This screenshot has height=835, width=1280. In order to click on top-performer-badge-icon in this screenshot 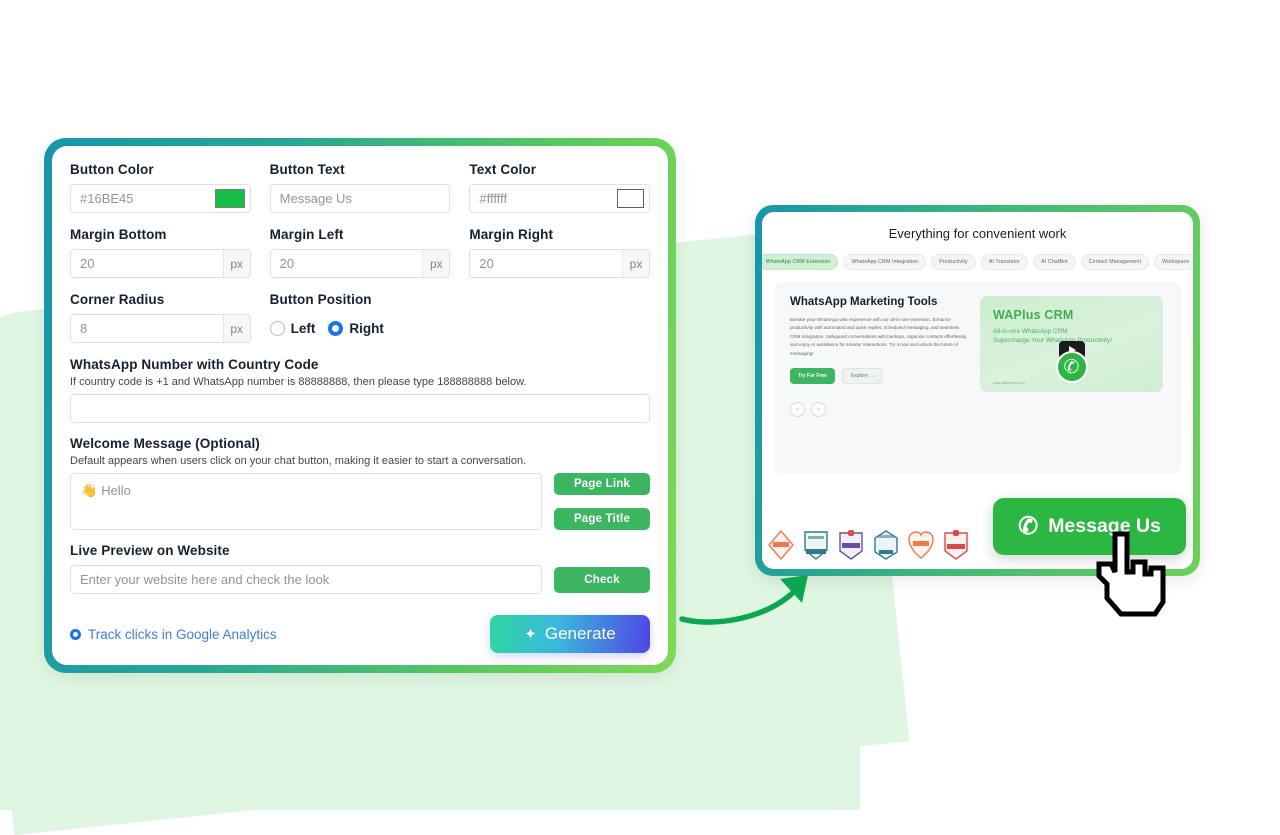, I will do `click(816, 545)`.